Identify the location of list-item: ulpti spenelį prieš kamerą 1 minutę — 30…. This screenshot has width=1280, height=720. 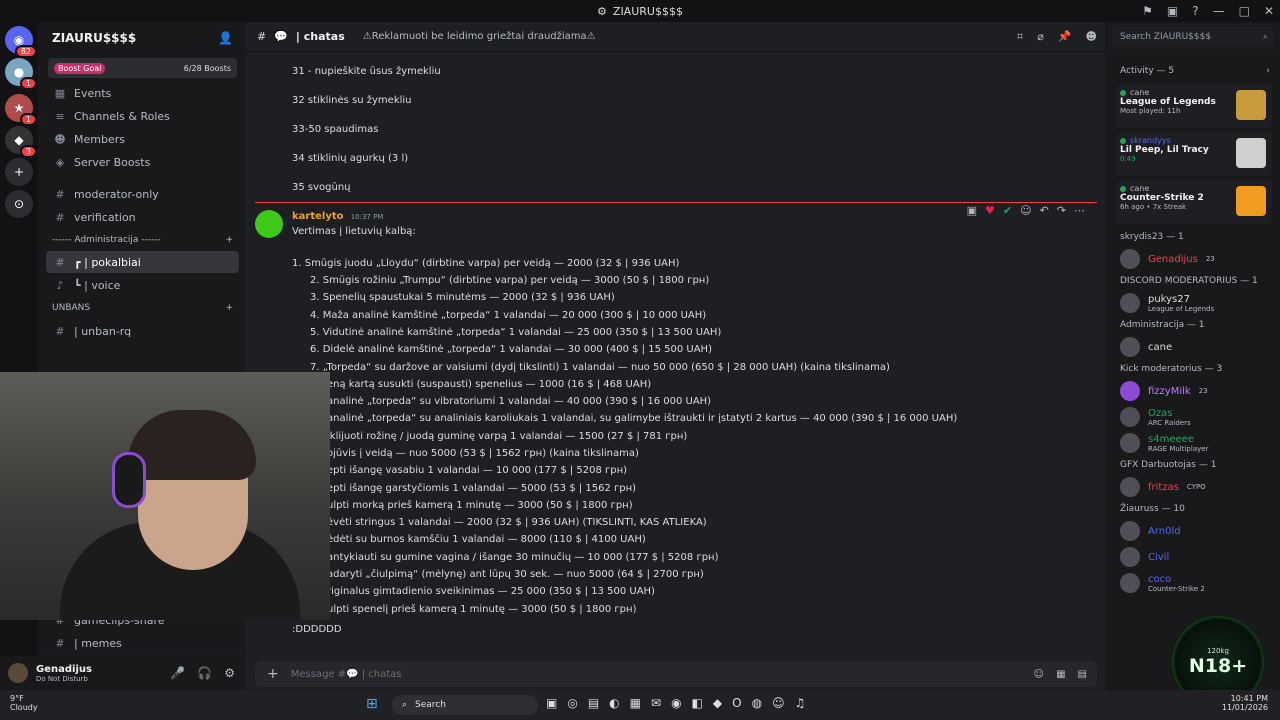
(482, 609).